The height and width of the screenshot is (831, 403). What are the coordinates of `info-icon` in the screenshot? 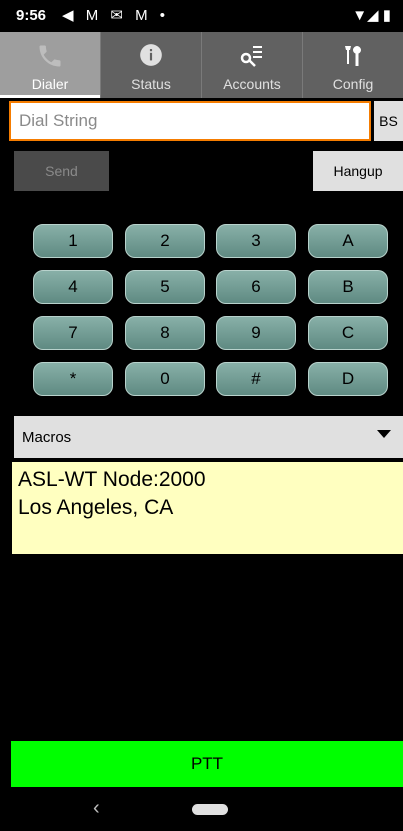 It's located at (151, 56).